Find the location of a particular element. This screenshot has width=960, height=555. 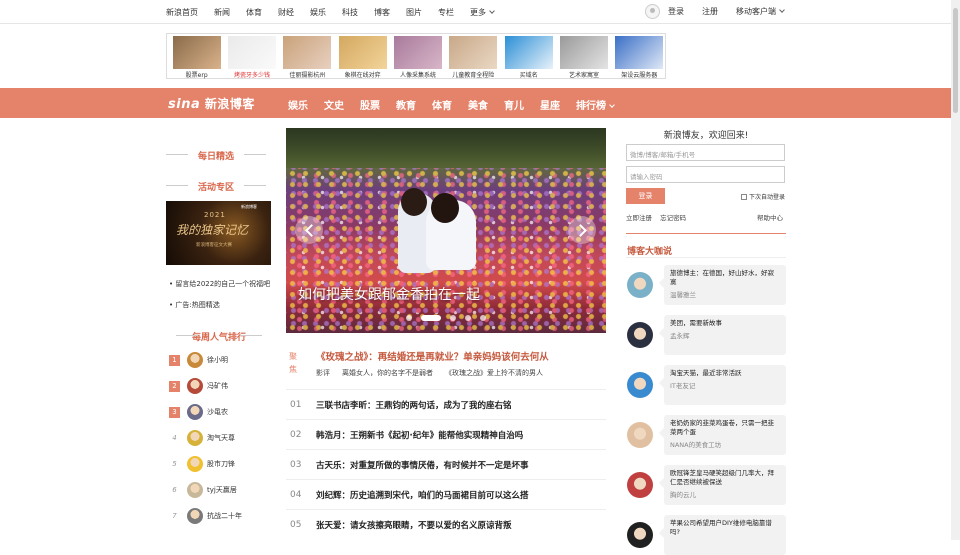

channel-food: 美食 is located at coordinates (478, 104).